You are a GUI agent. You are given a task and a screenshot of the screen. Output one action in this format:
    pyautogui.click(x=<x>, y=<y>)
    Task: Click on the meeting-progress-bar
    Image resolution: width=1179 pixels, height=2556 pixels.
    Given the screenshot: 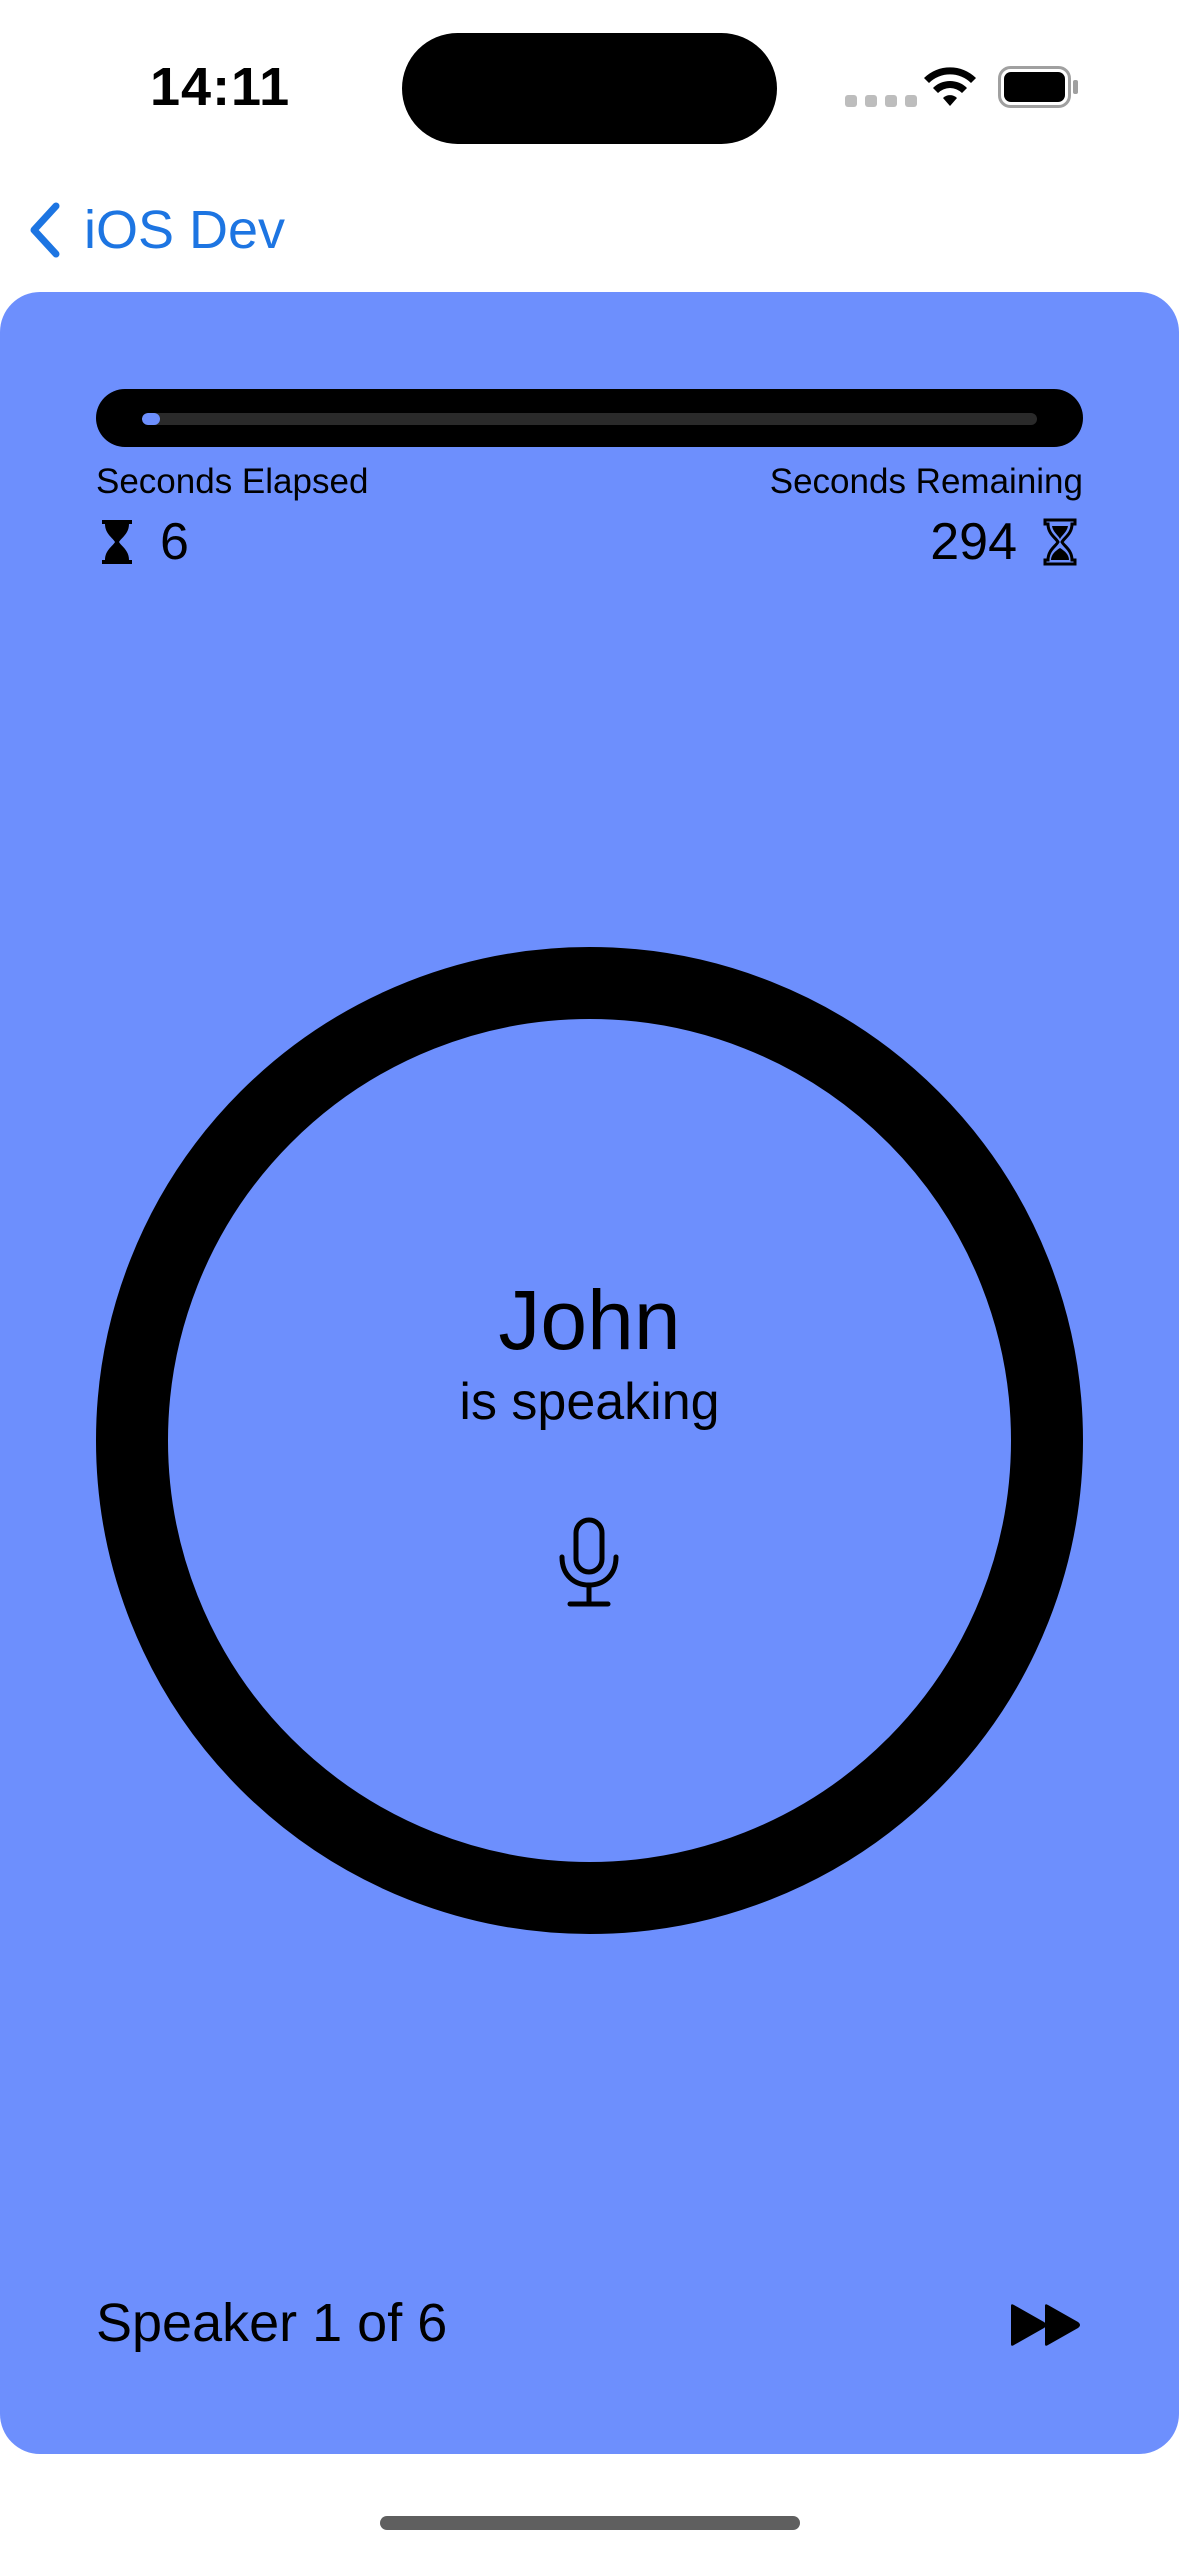 What is the action you would take?
    pyautogui.click(x=589, y=418)
    